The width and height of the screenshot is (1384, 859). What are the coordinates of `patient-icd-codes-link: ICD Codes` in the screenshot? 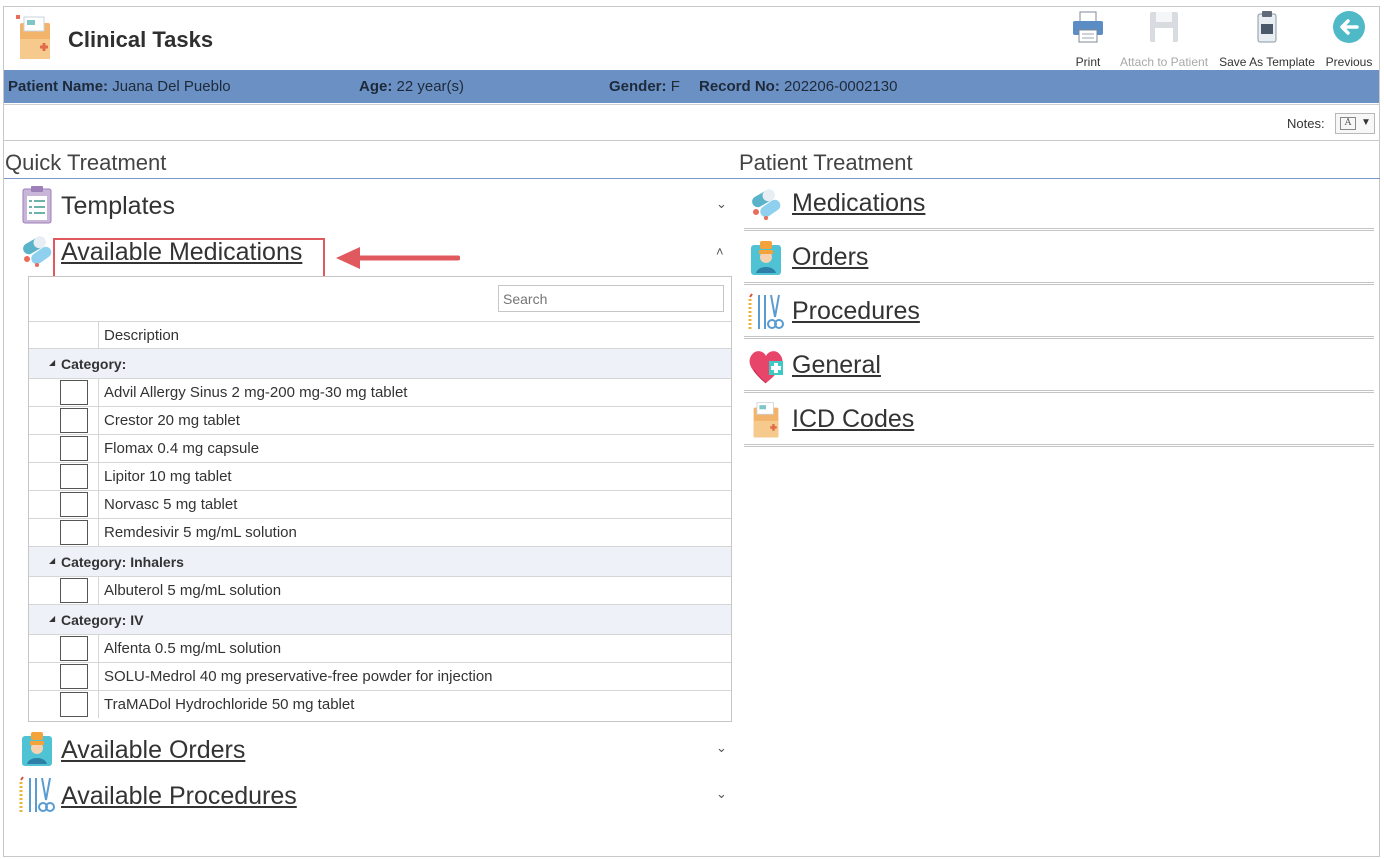 It's located at (853, 419).